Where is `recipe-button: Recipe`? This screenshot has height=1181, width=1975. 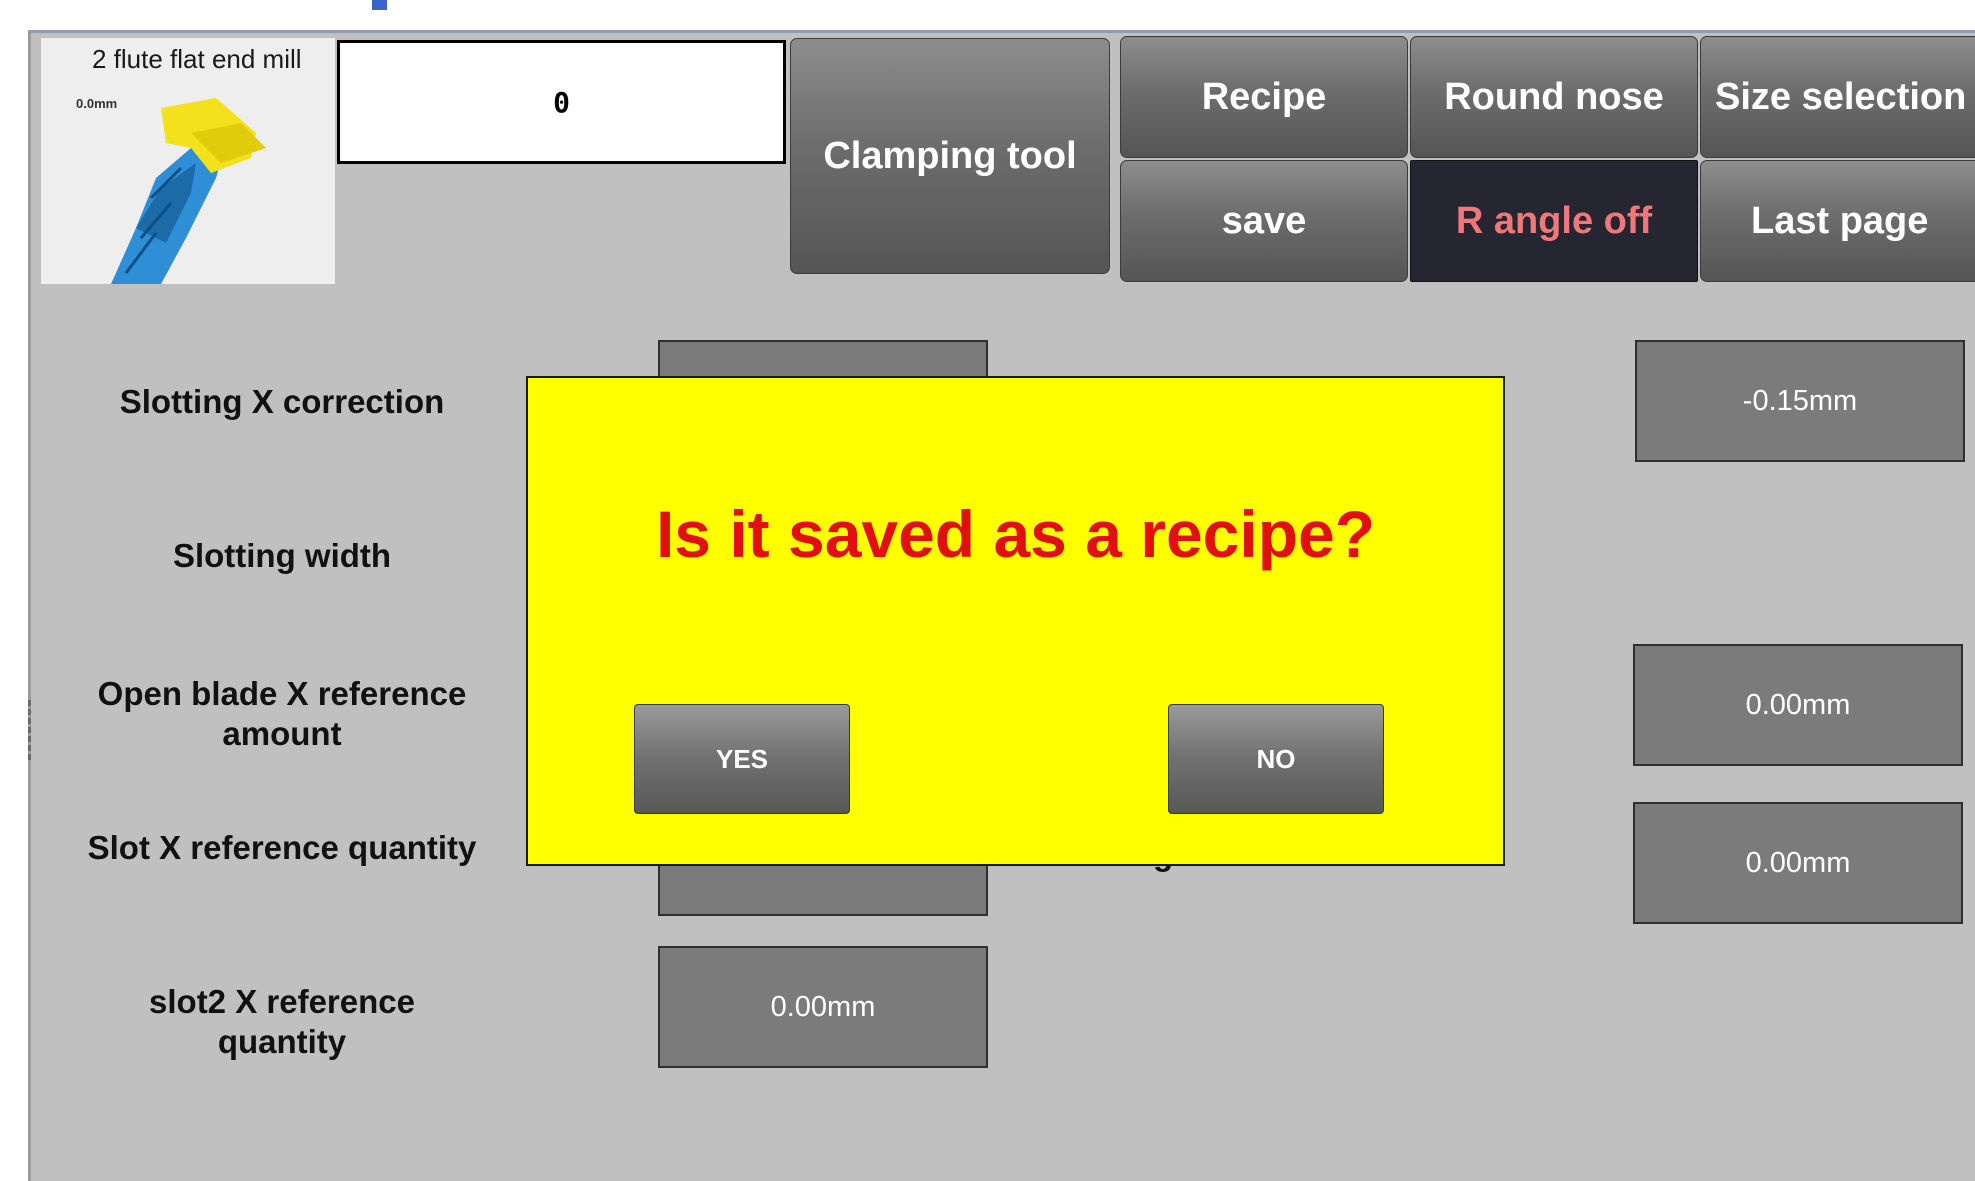 recipe-button: Recipe is located at coordinates (1264, 97).